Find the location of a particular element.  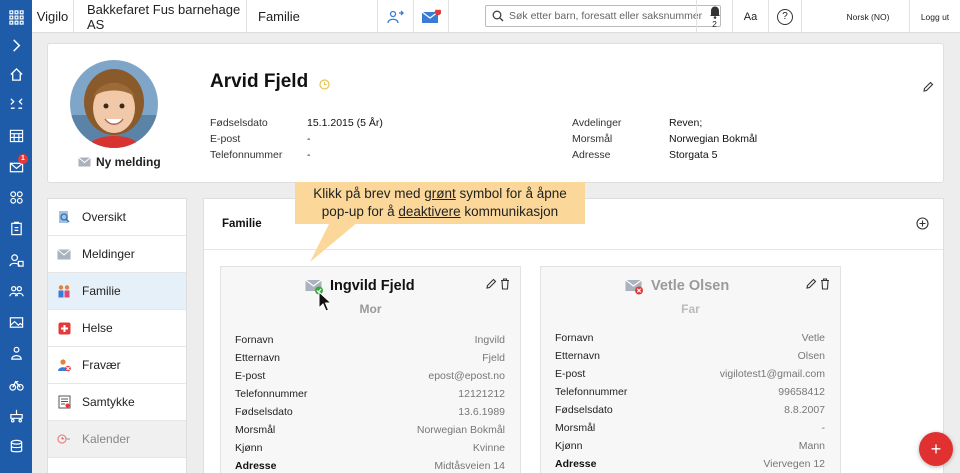

add-family-member-icon is located at coordinates (922, 226).